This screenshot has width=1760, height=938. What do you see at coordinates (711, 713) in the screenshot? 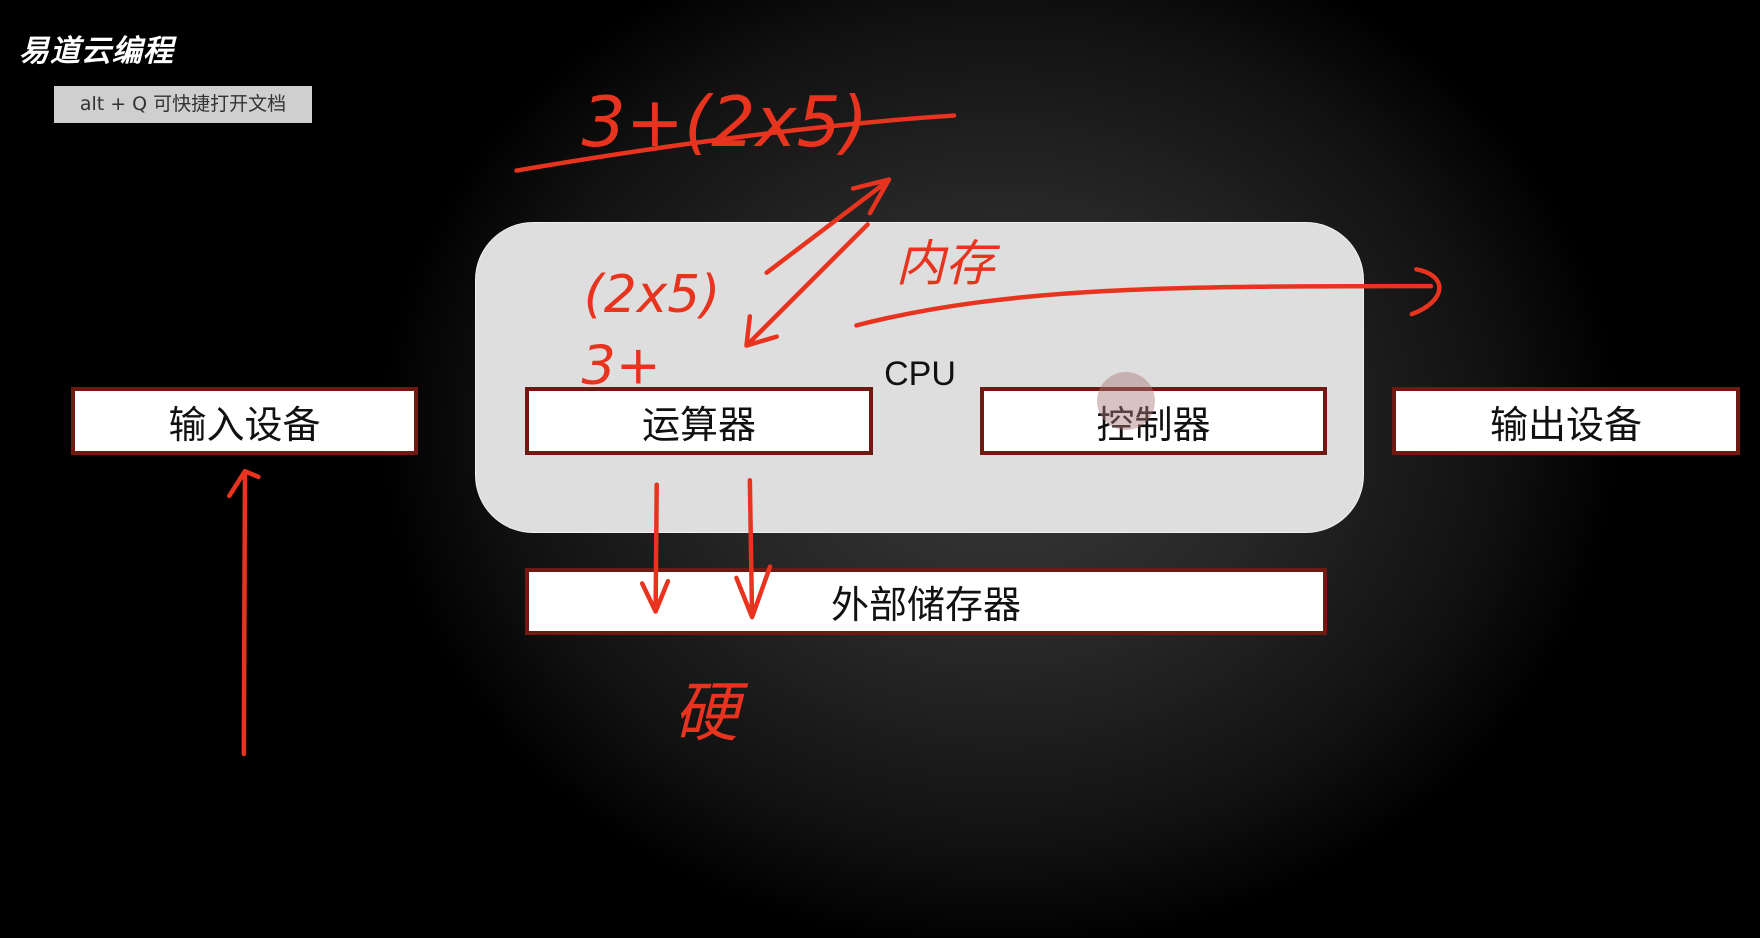
I see `hard-annotation: 硬` at bounding box center [711, 713].